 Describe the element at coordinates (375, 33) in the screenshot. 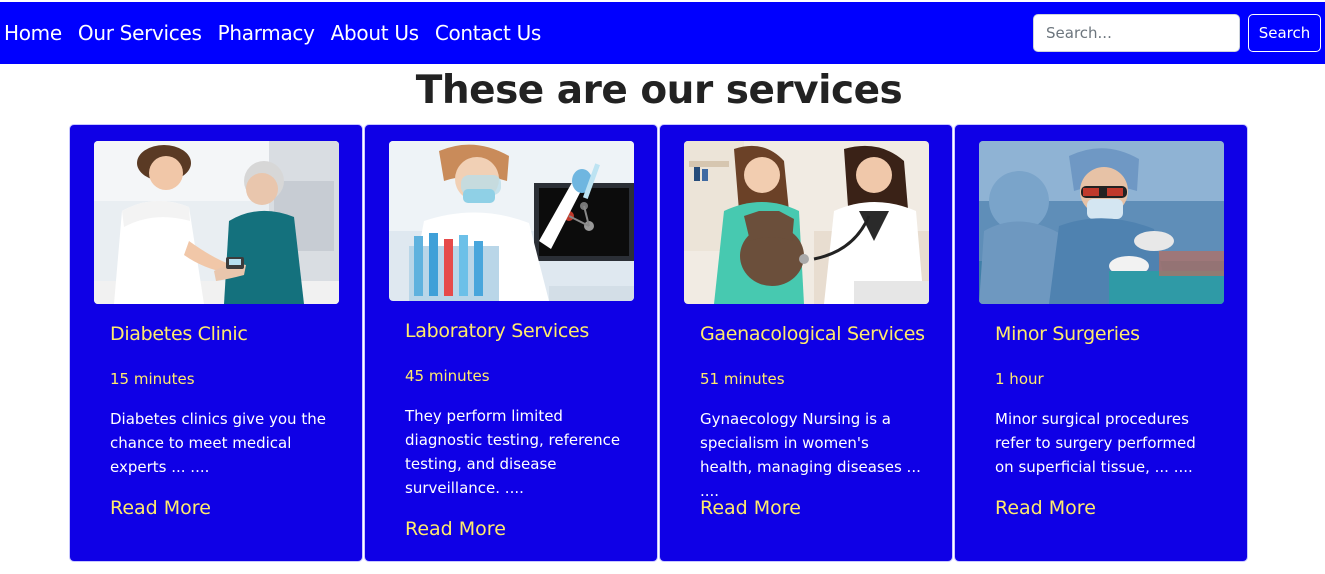

I see `nav-link-about-us: About Us` at that location.